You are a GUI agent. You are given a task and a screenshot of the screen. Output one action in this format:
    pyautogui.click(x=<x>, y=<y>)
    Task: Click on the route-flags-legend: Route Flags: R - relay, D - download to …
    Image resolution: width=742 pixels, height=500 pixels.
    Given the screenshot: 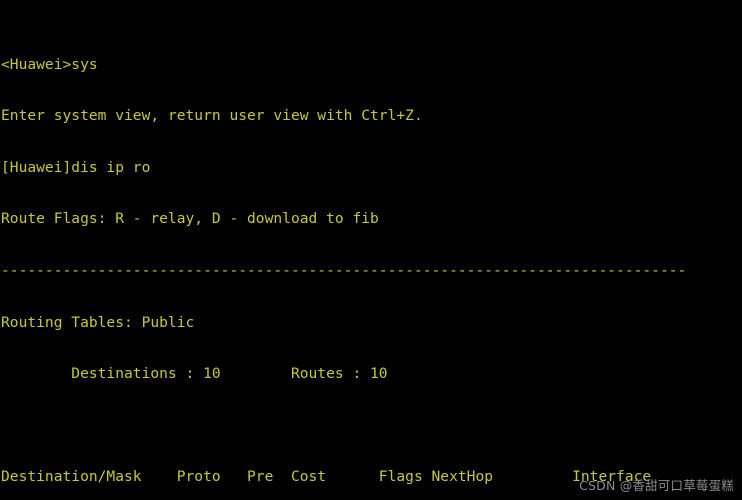 What is the action you would take?
    pyautogui.click(x=190, y=219)
    